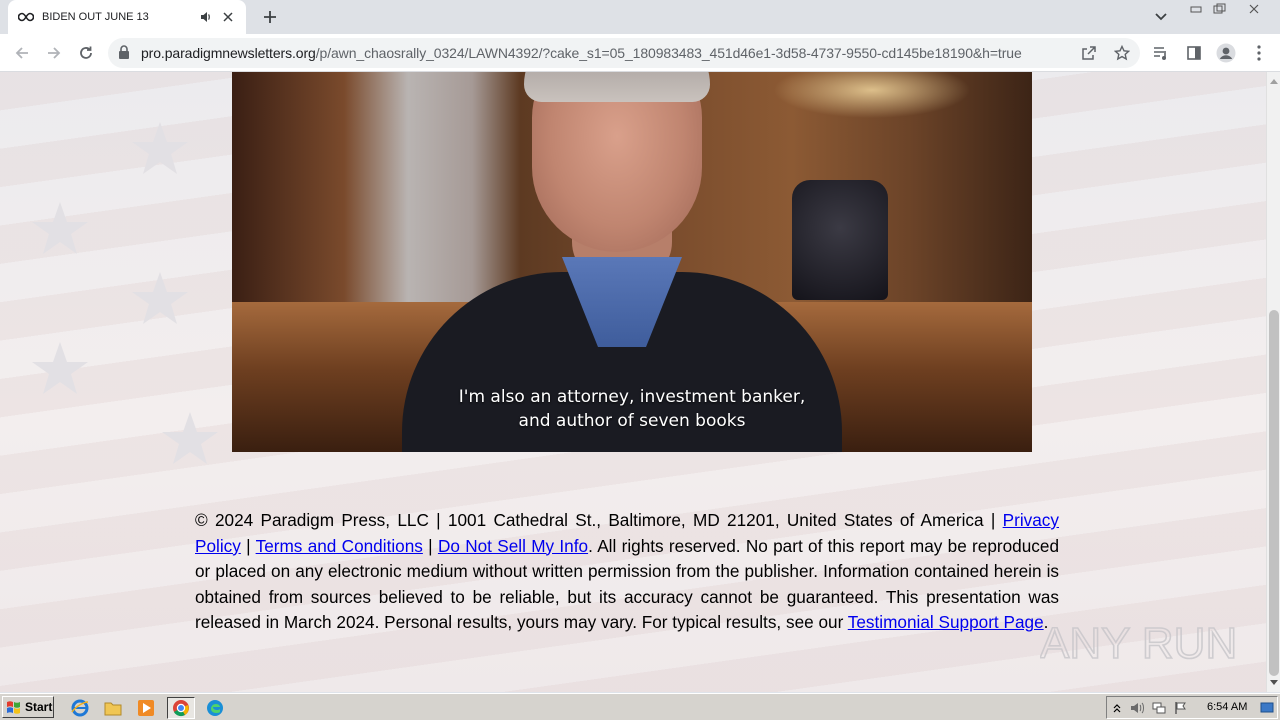  I want to click on video-scene-chair, so click(840, 240).